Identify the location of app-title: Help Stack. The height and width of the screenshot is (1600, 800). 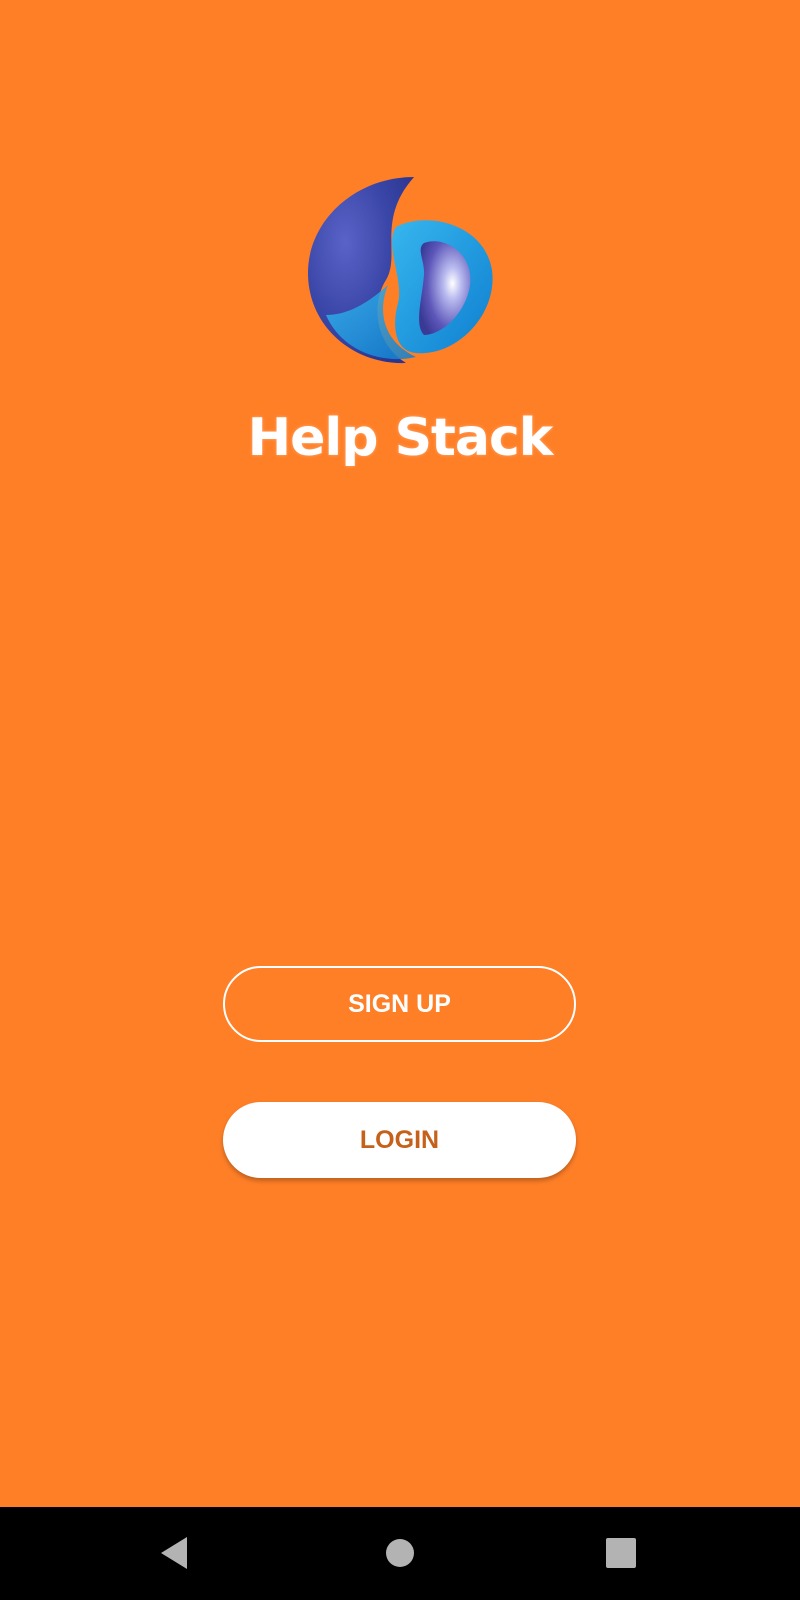
(400, 438).